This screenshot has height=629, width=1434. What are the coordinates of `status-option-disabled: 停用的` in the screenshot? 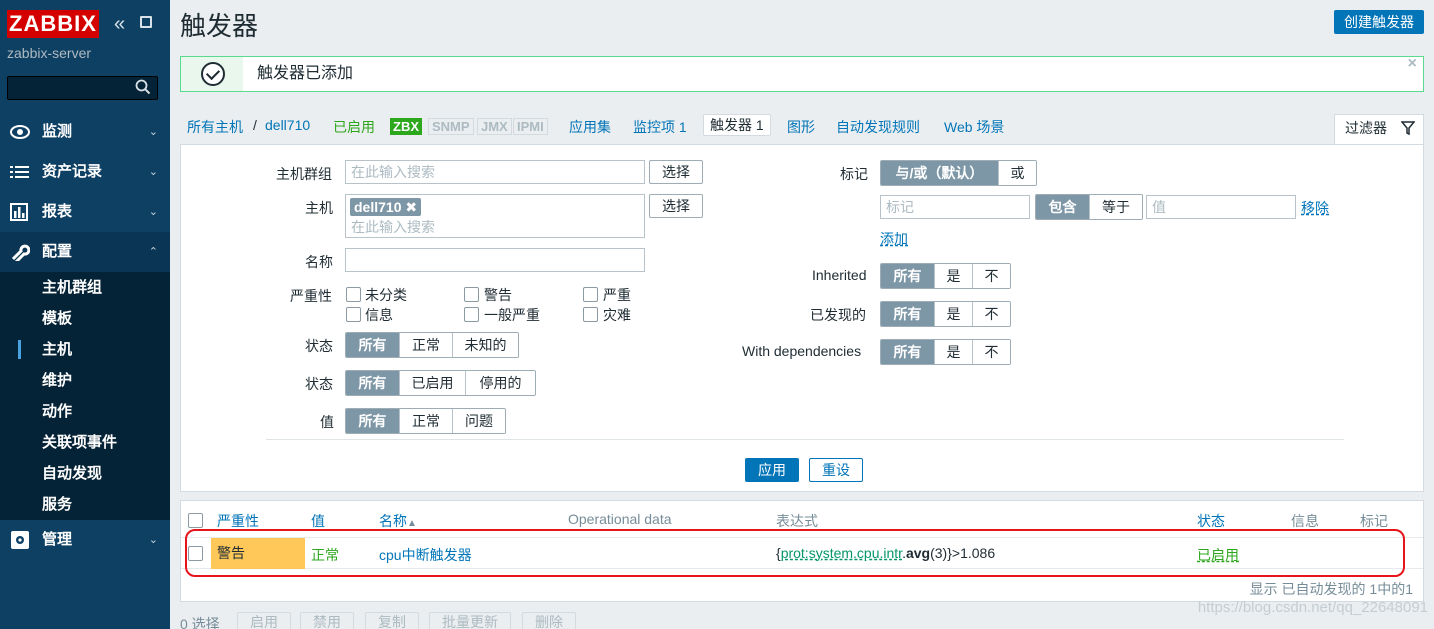 It's located at (500, 383).